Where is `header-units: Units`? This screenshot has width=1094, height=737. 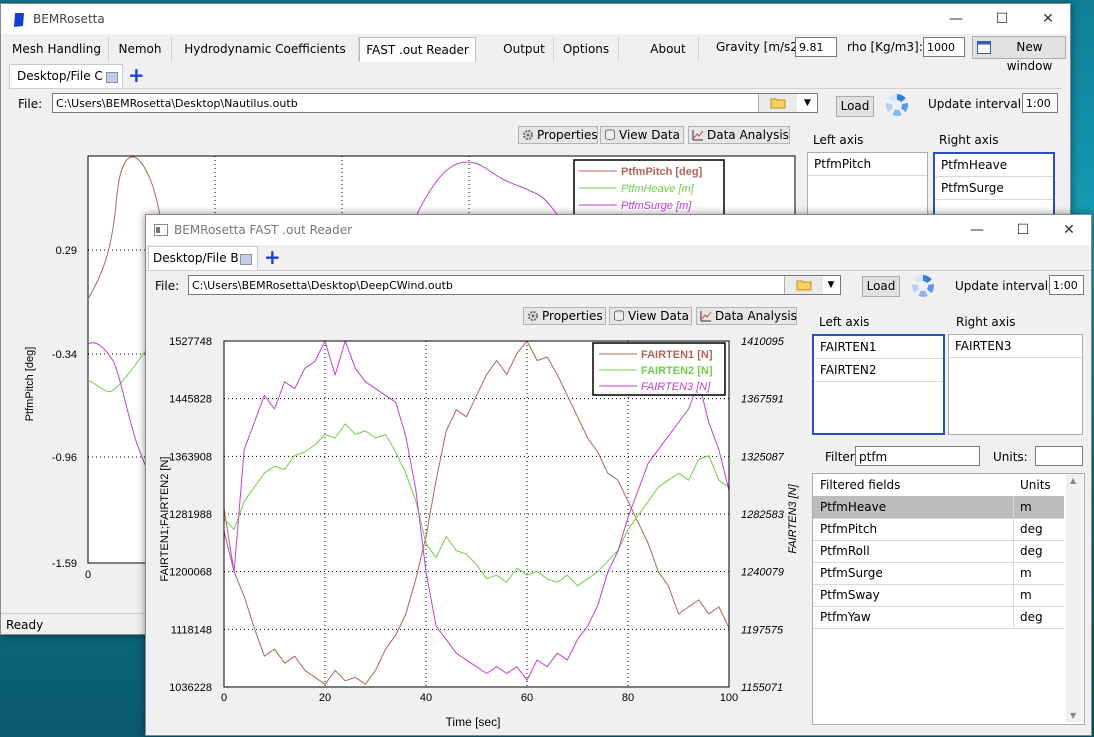
header-units: Units is located at coordinates (1035, 485).